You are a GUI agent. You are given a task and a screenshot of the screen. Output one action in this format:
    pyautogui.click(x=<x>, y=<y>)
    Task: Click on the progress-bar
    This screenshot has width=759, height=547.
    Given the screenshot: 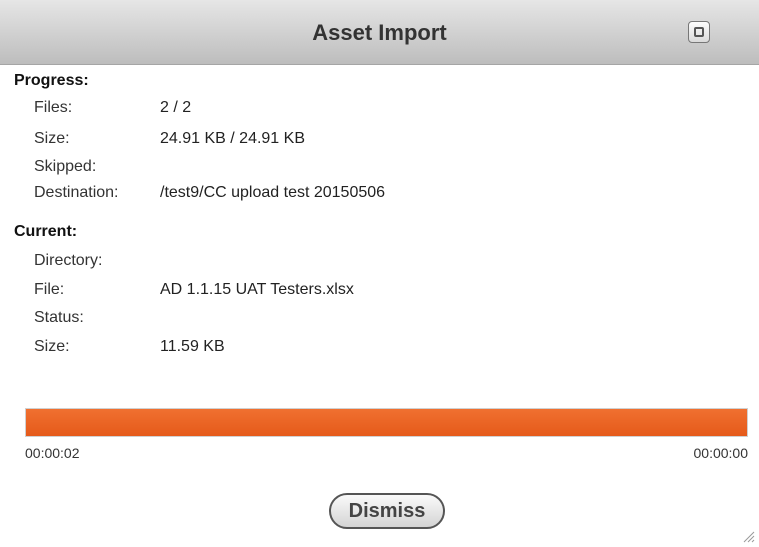 What is the action you would take?
    pyautogui.click(x=386, y=422)
    